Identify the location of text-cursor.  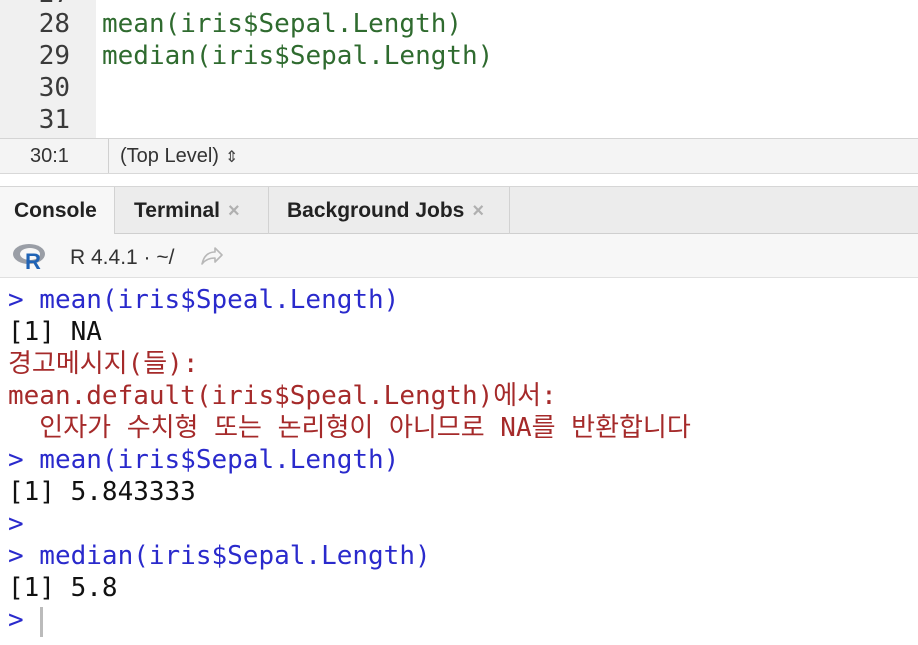
(41, 622).